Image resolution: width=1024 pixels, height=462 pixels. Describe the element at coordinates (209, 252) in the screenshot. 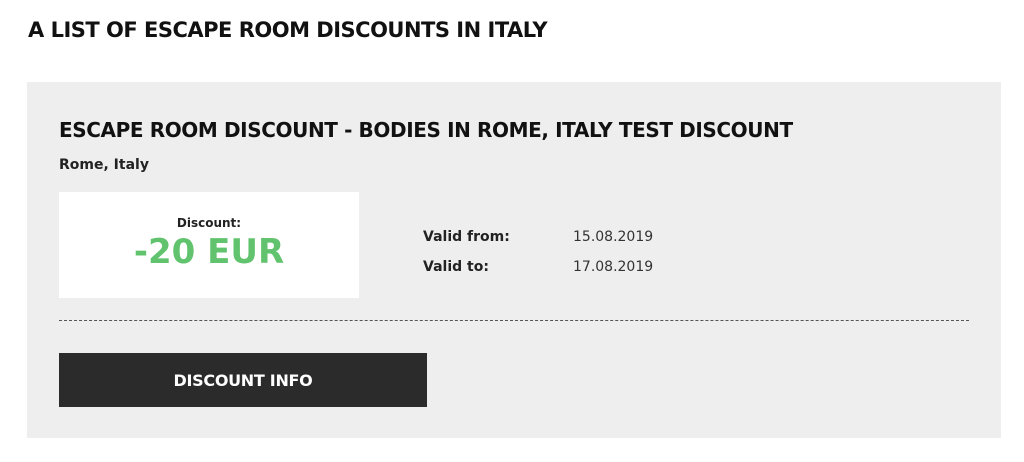

I see `discount-value: -20 EUR` at that location.